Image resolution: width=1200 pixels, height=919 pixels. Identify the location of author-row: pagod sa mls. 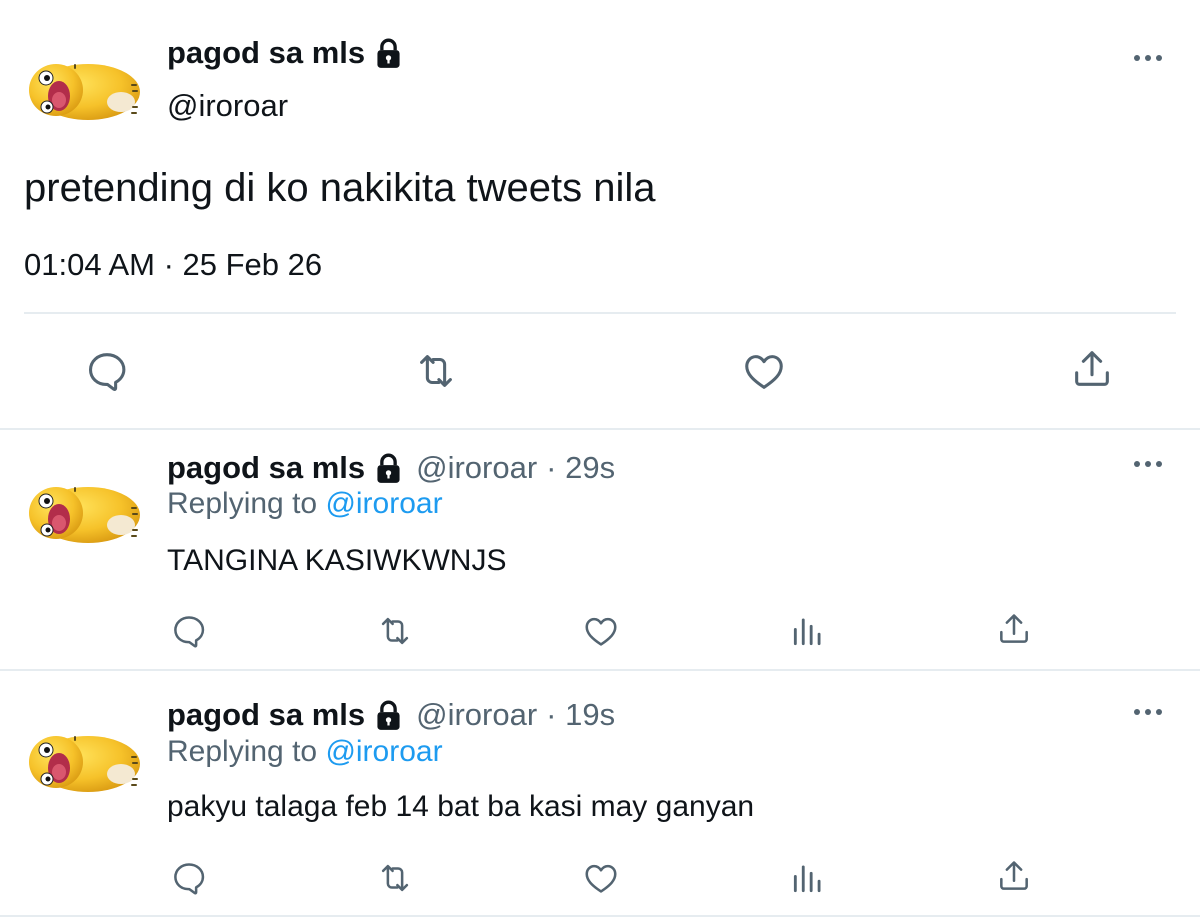
(284, 53).